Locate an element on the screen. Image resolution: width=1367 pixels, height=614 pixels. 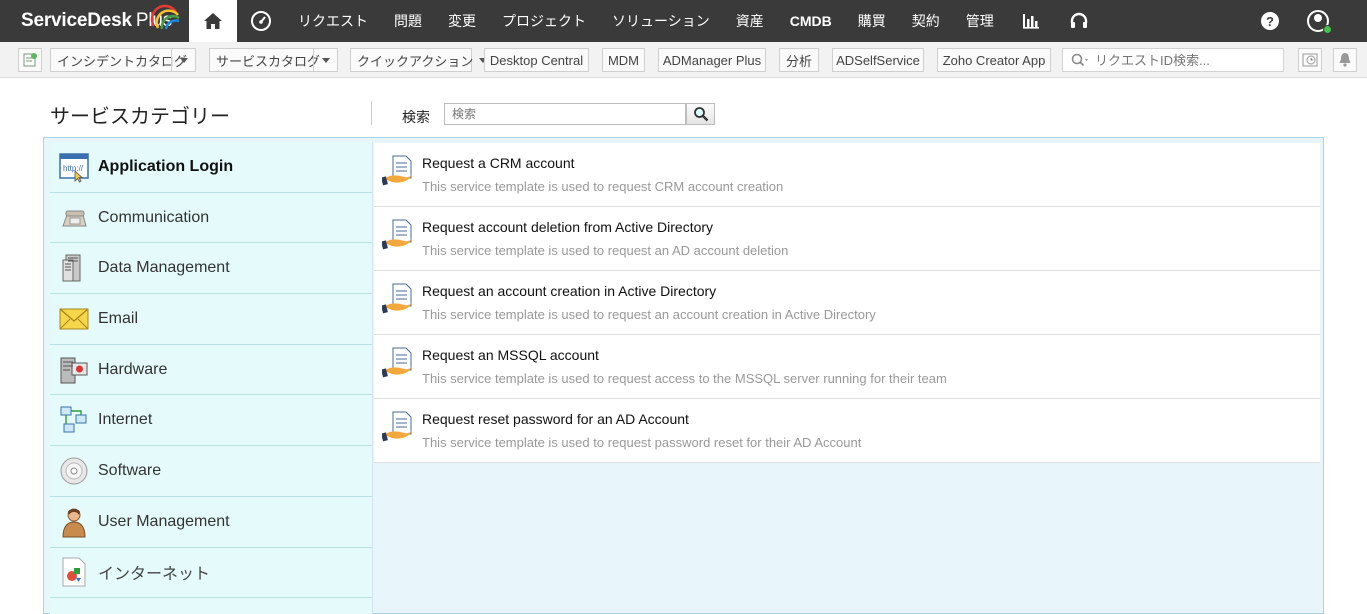
template-title: Request reset password for an AD Account is located at coordinates (555, 419).